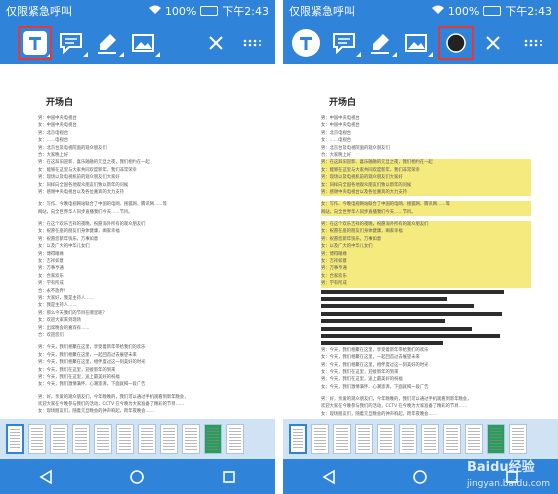 Image resolution: width=558 pixels, height=494 pixels. What do you see at coordinates (85, 212) in the screenshot?
I see `document-line: 网站，向全世界华人同步直播我们今天……节目。` at bounding box center [85, 212].